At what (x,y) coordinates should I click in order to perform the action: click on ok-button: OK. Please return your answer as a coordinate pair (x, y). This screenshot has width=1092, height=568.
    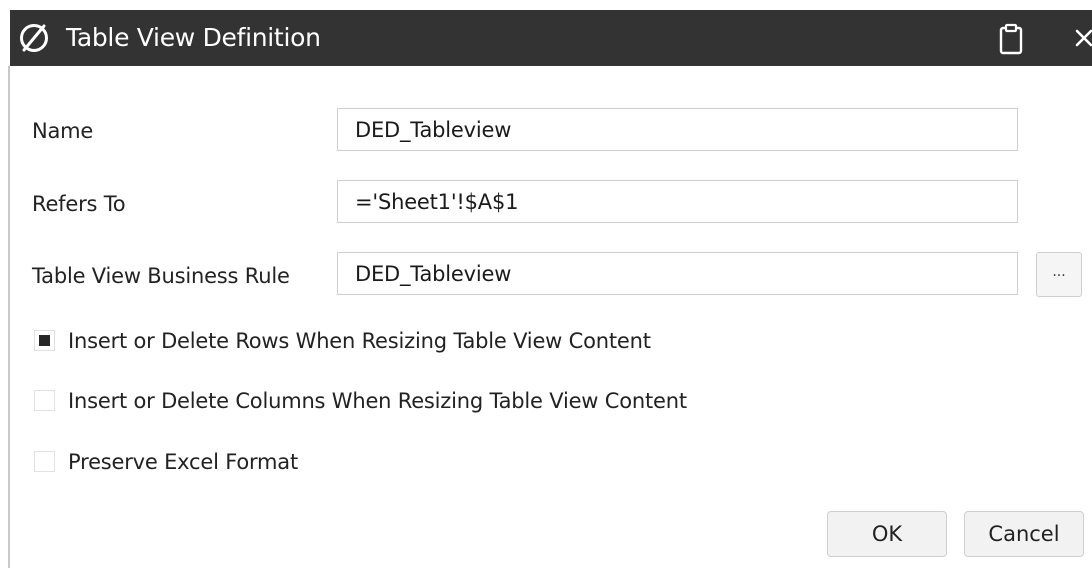
    Looking at the image, I should click on (887, 534).